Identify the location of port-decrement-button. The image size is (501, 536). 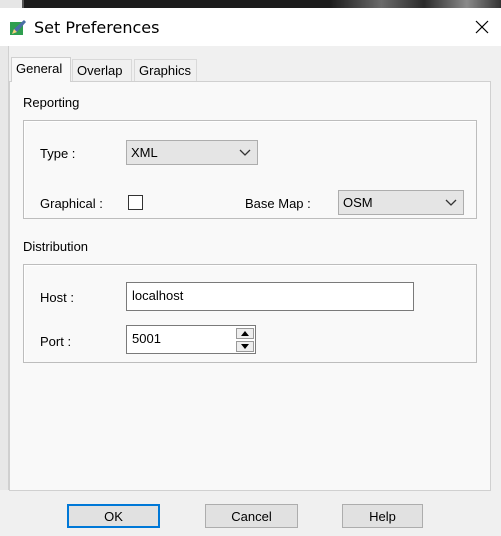
(245, 346).